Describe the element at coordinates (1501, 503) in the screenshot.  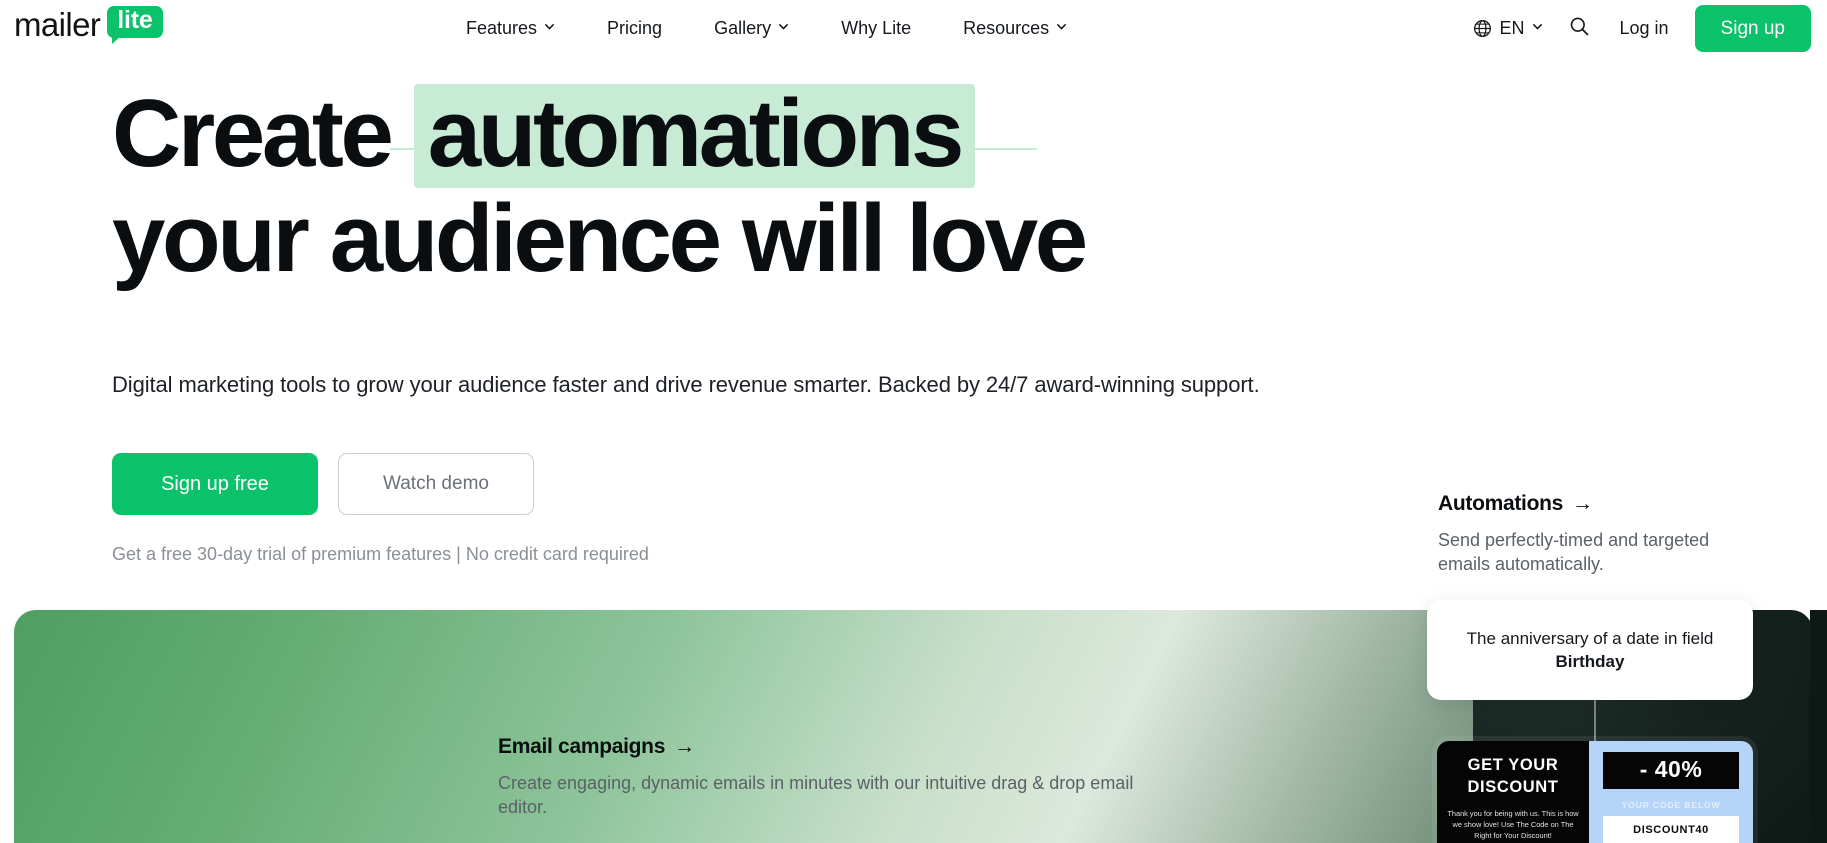
I see `feature-automations-title: Automations` at that location.